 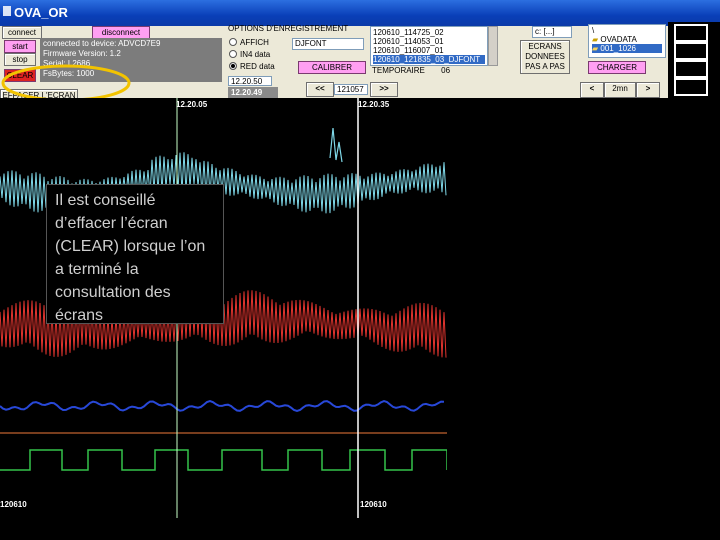 I want to click on device-line: Firmware Version: 1.2, so click(x=82, y=53).